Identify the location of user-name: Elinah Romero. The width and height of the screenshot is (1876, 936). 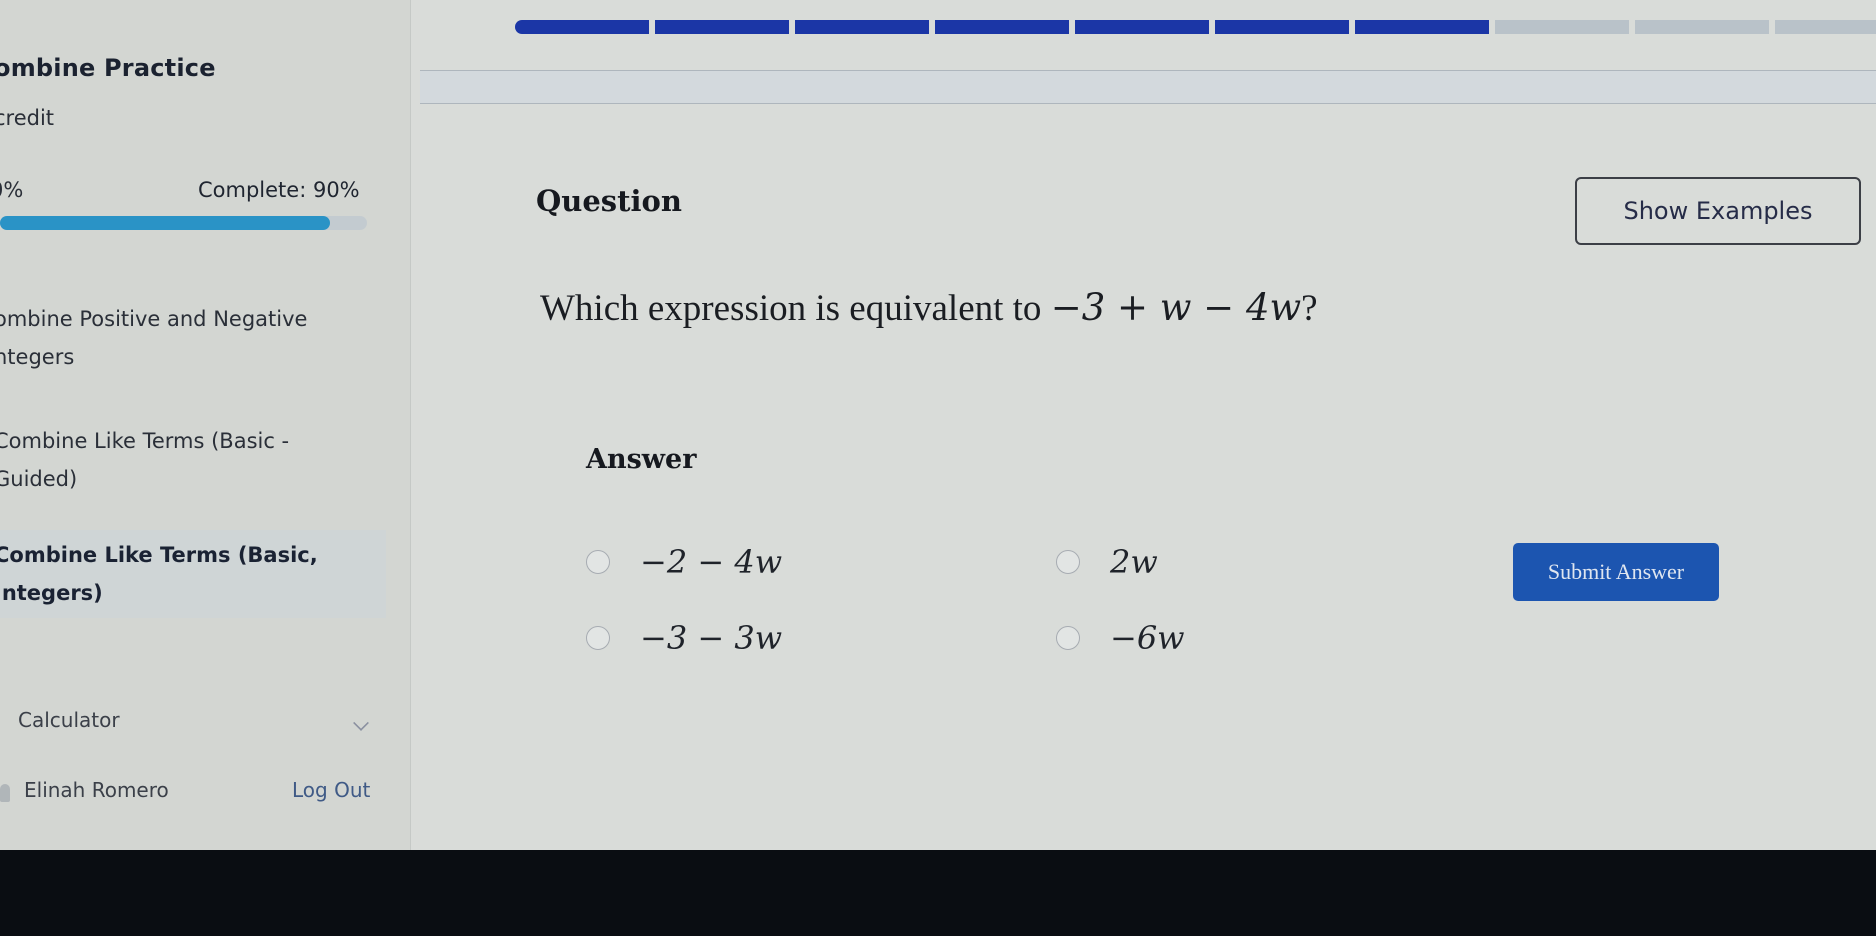
(96, 790).